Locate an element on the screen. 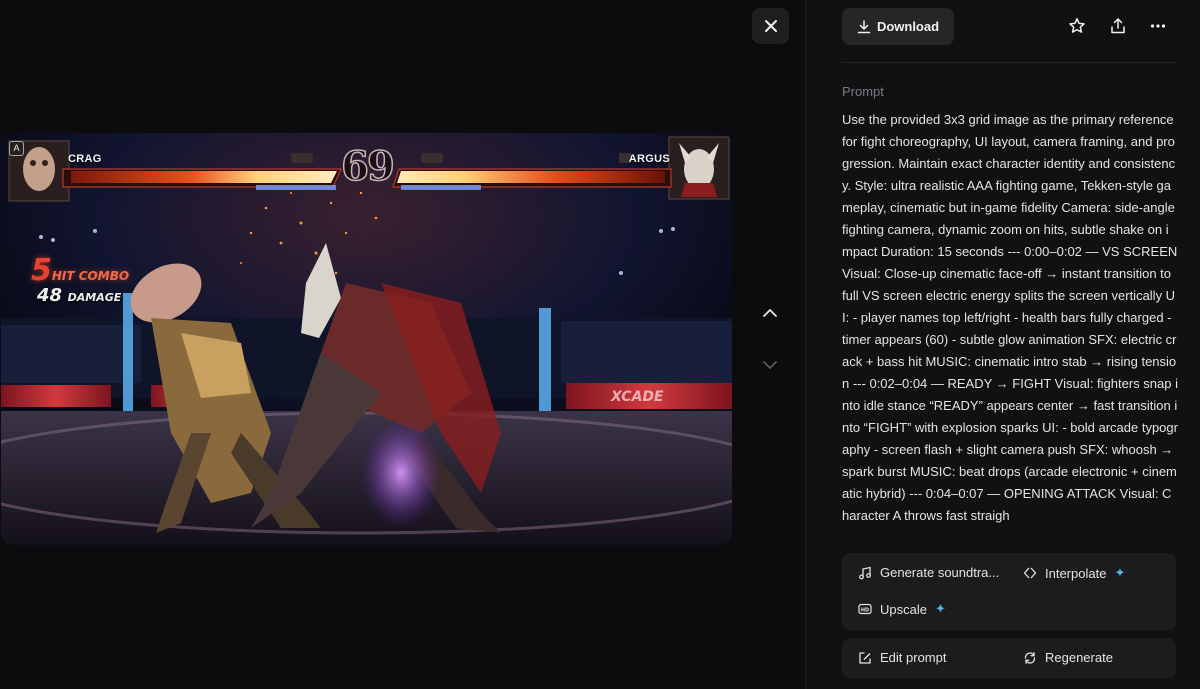 The image size is (1200, 689). favorite-button is located at coordinates (1077, 26).